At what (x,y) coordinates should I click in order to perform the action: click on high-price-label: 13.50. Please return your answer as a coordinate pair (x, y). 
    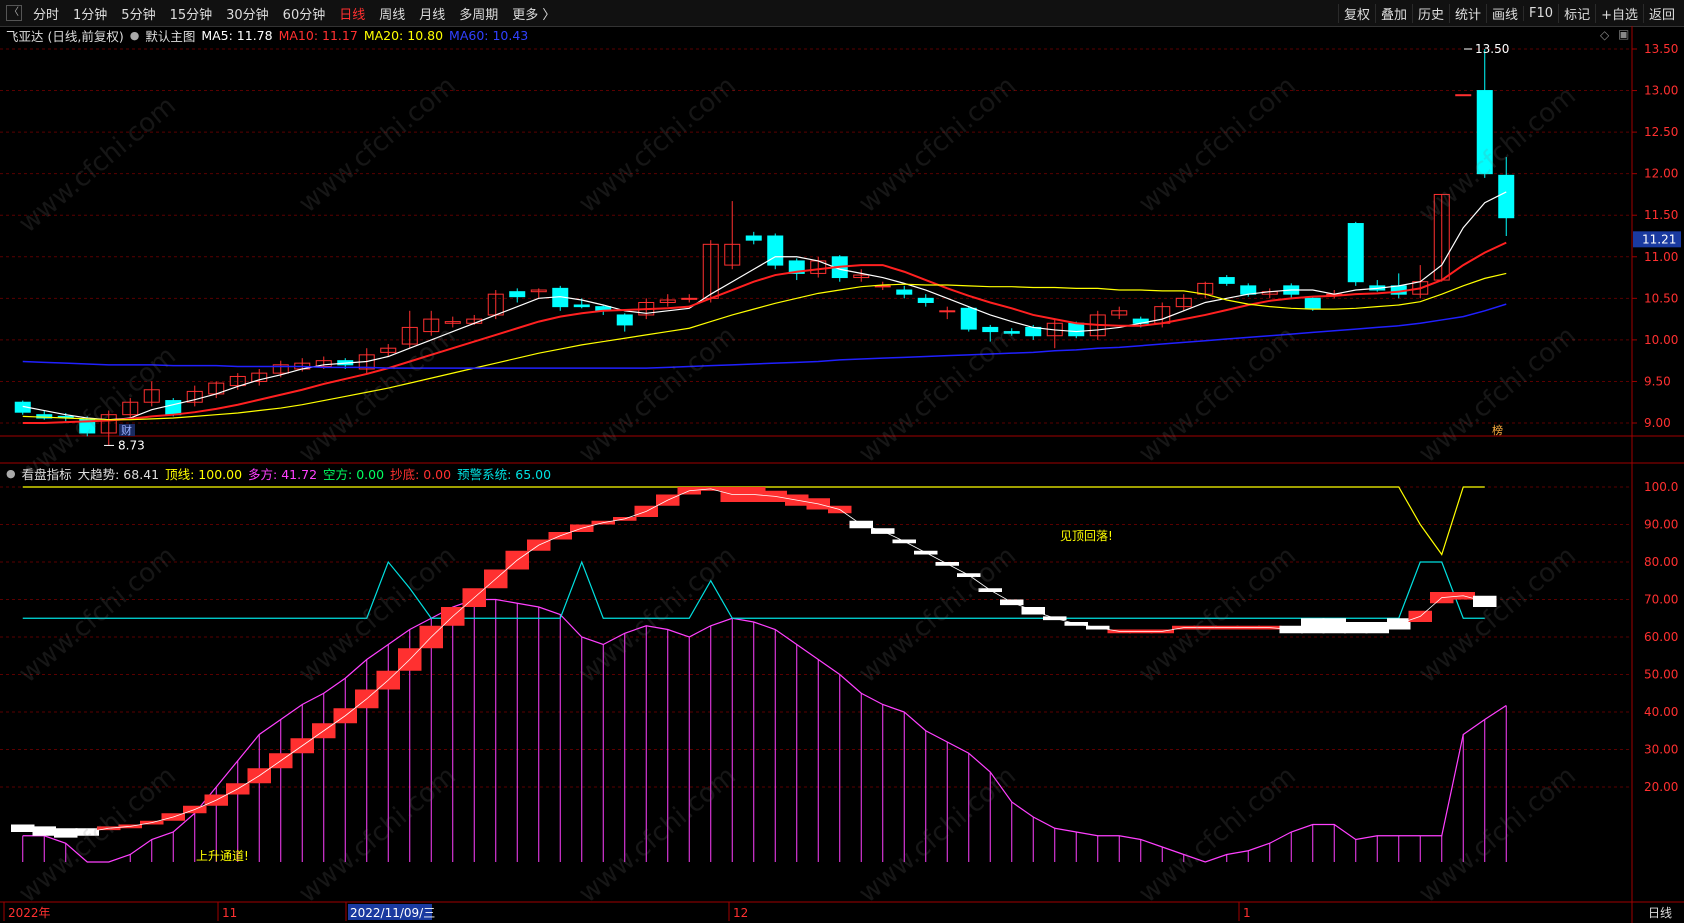
    Looking at the image, I should click on (1492, 49).